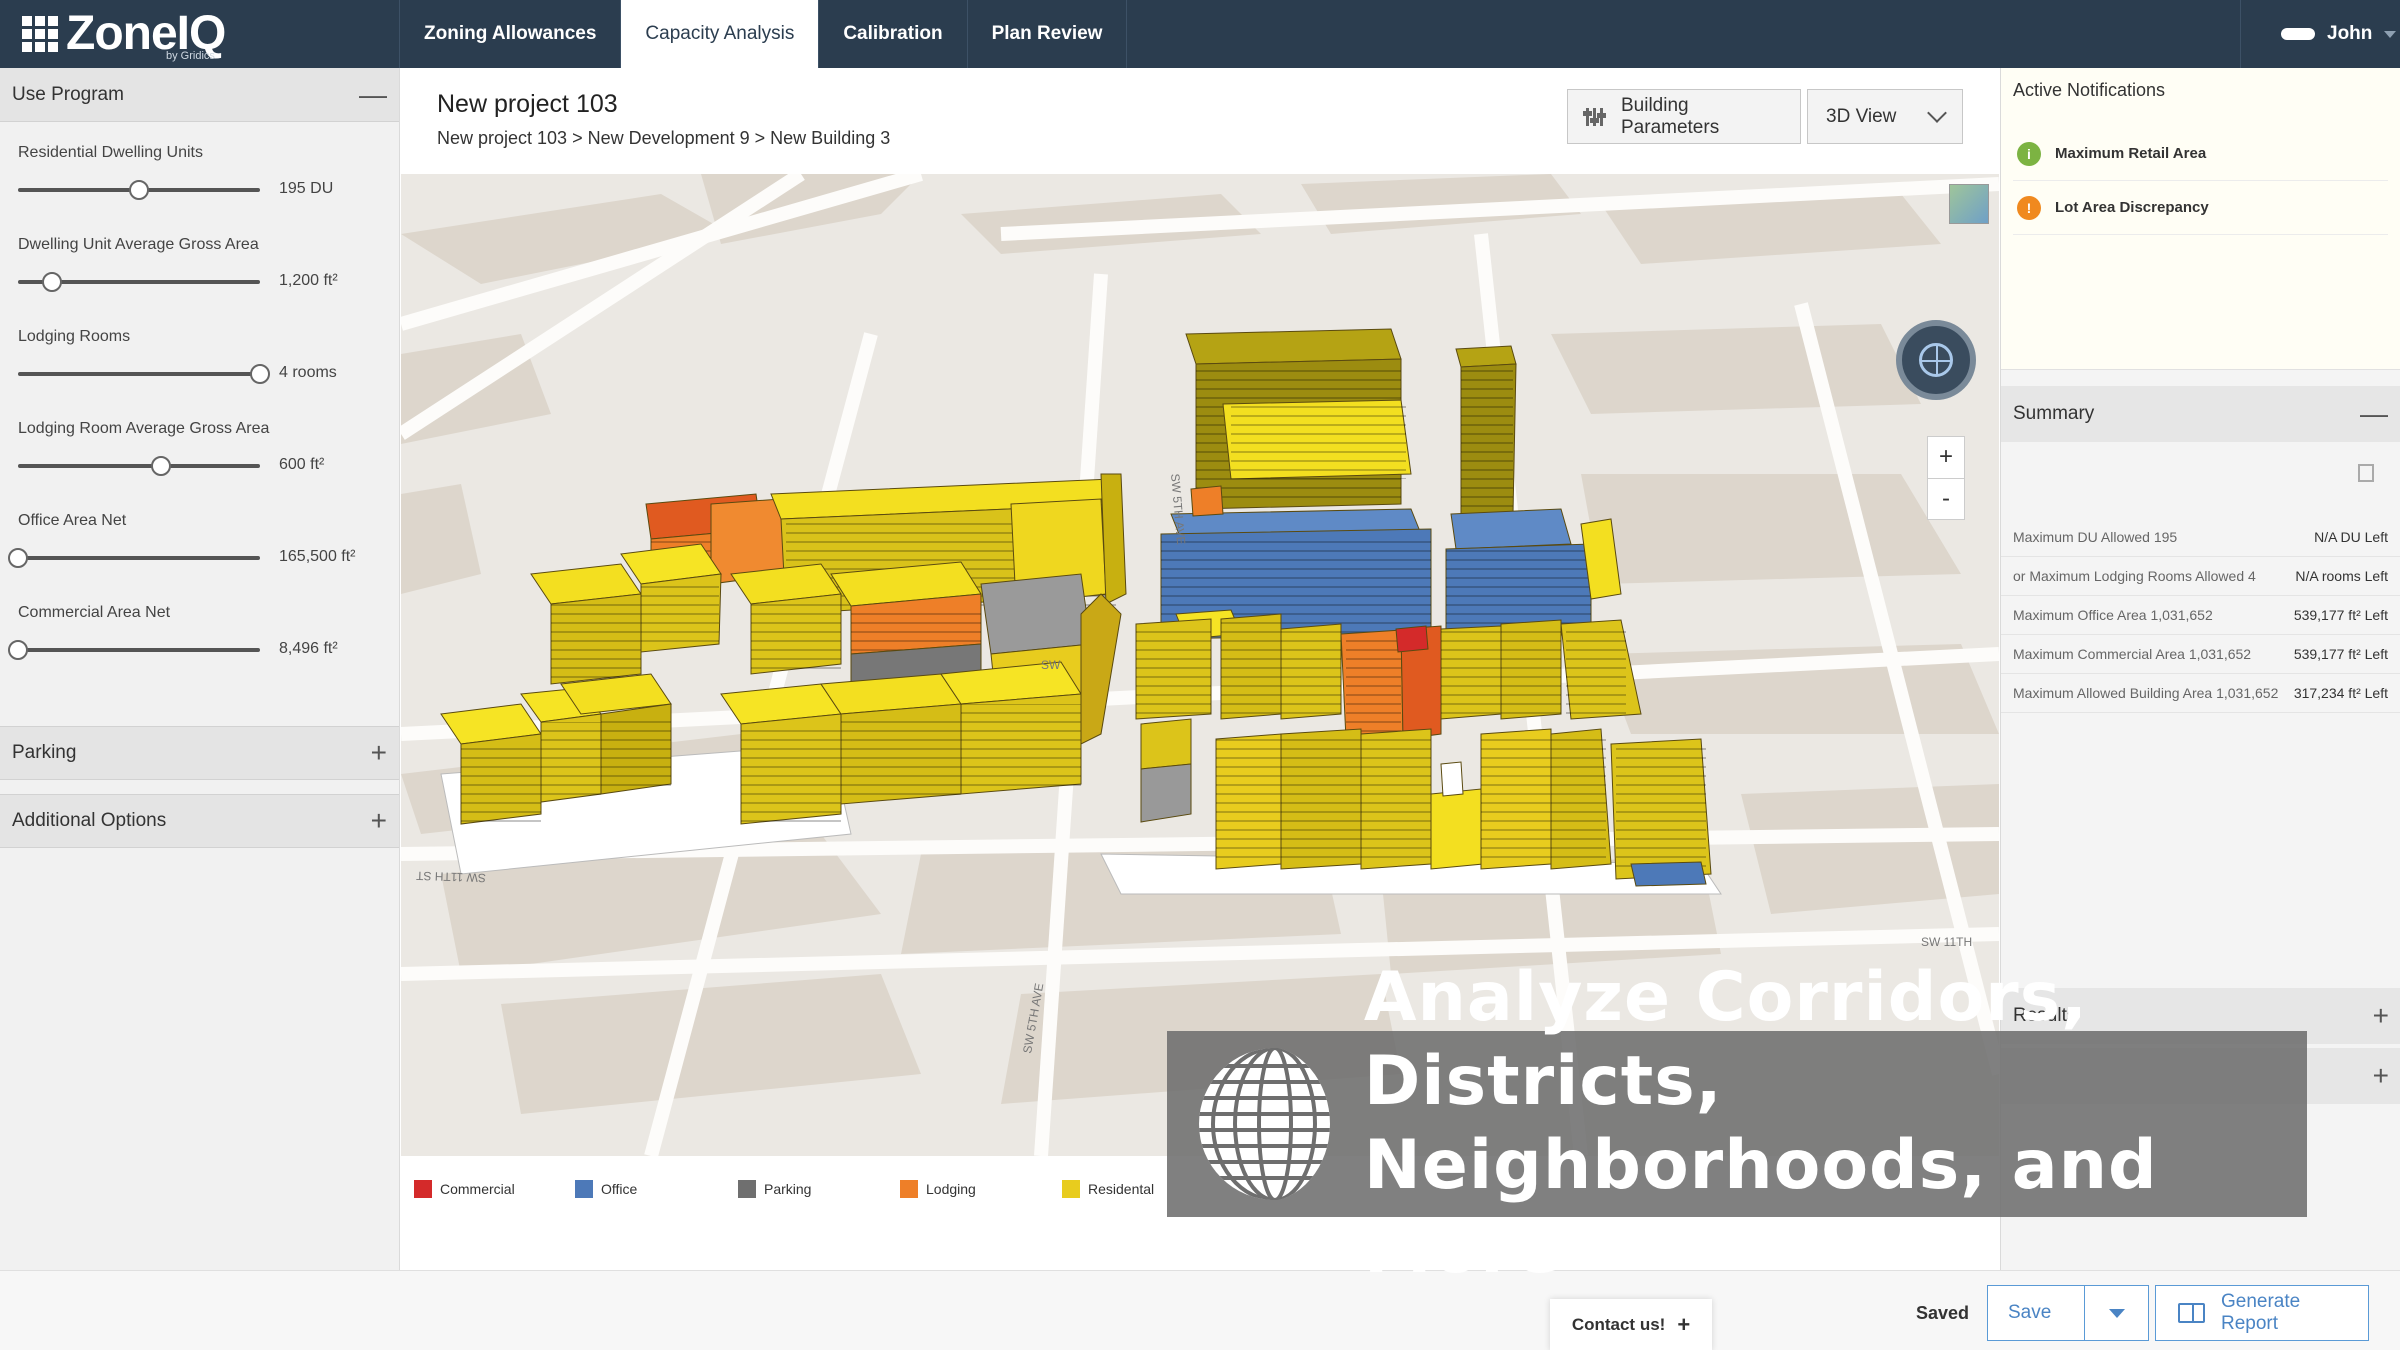  Describe the element at coordinates (199, 753) in the screenshot. I see `parking-header: Parking +` at that location.